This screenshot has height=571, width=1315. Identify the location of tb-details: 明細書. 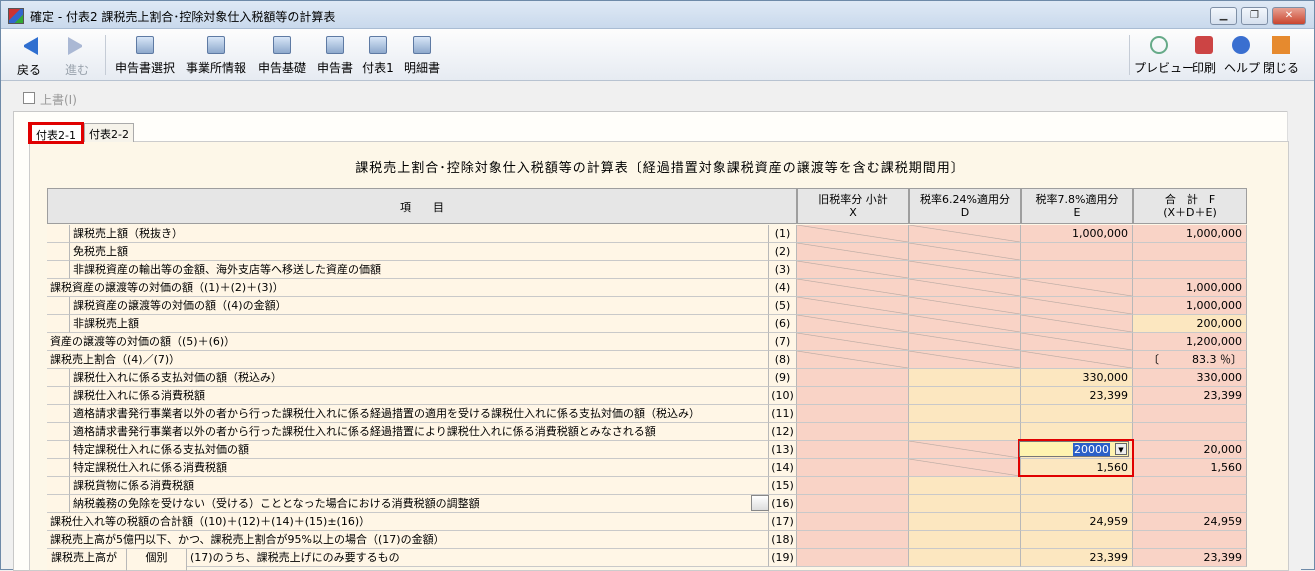
(422, 55).